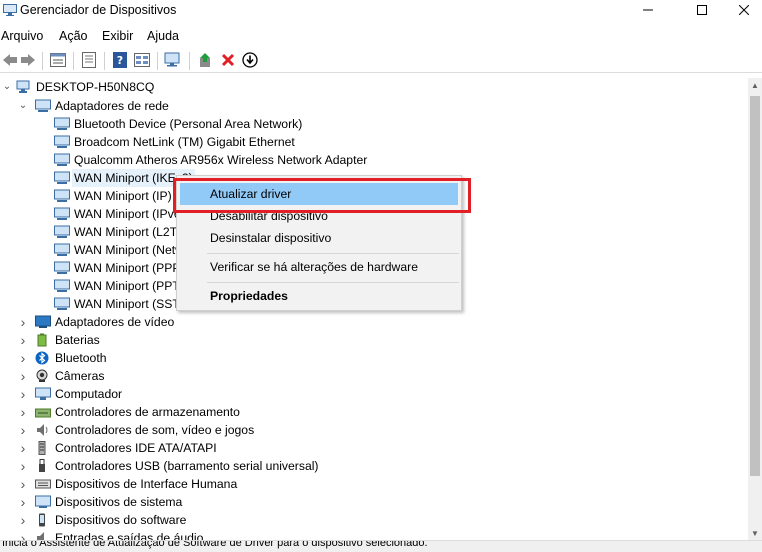  Describe the element at coordinates (133, 304) in the screenshot. I see `tree-item-label: WAN Miniport (SSTP)` at that location.